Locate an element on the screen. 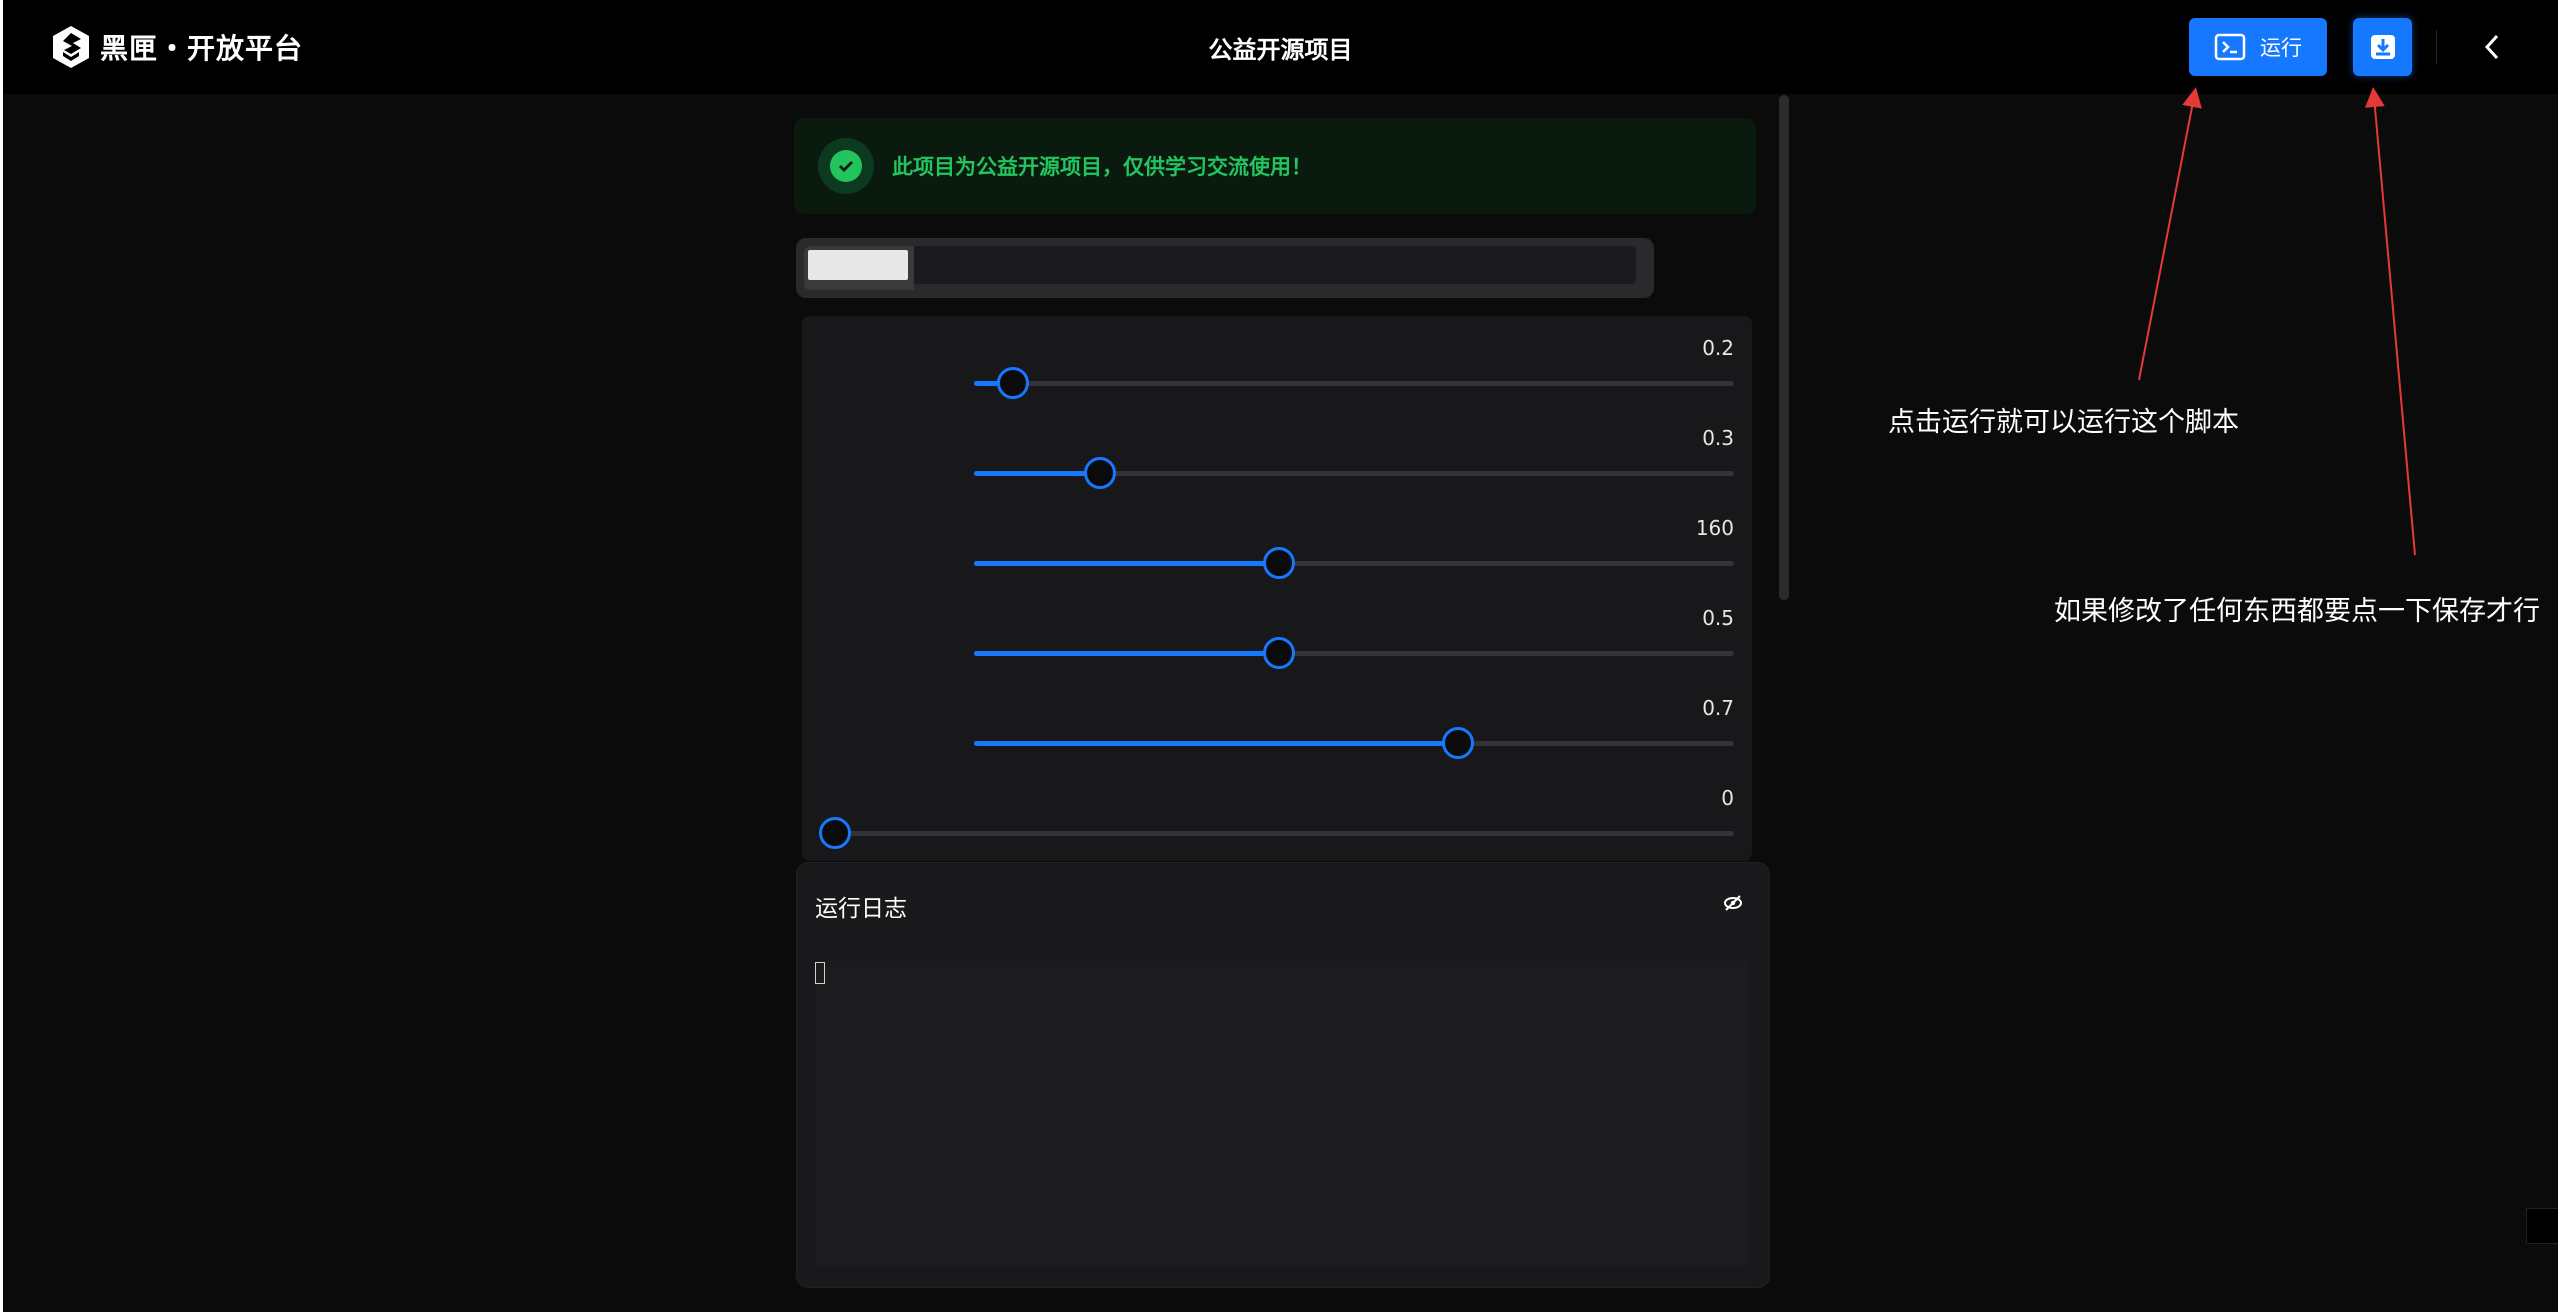 This screenshot has height=1315, width=2560. chevron-left-icon is located at coordinates (2491, 47).